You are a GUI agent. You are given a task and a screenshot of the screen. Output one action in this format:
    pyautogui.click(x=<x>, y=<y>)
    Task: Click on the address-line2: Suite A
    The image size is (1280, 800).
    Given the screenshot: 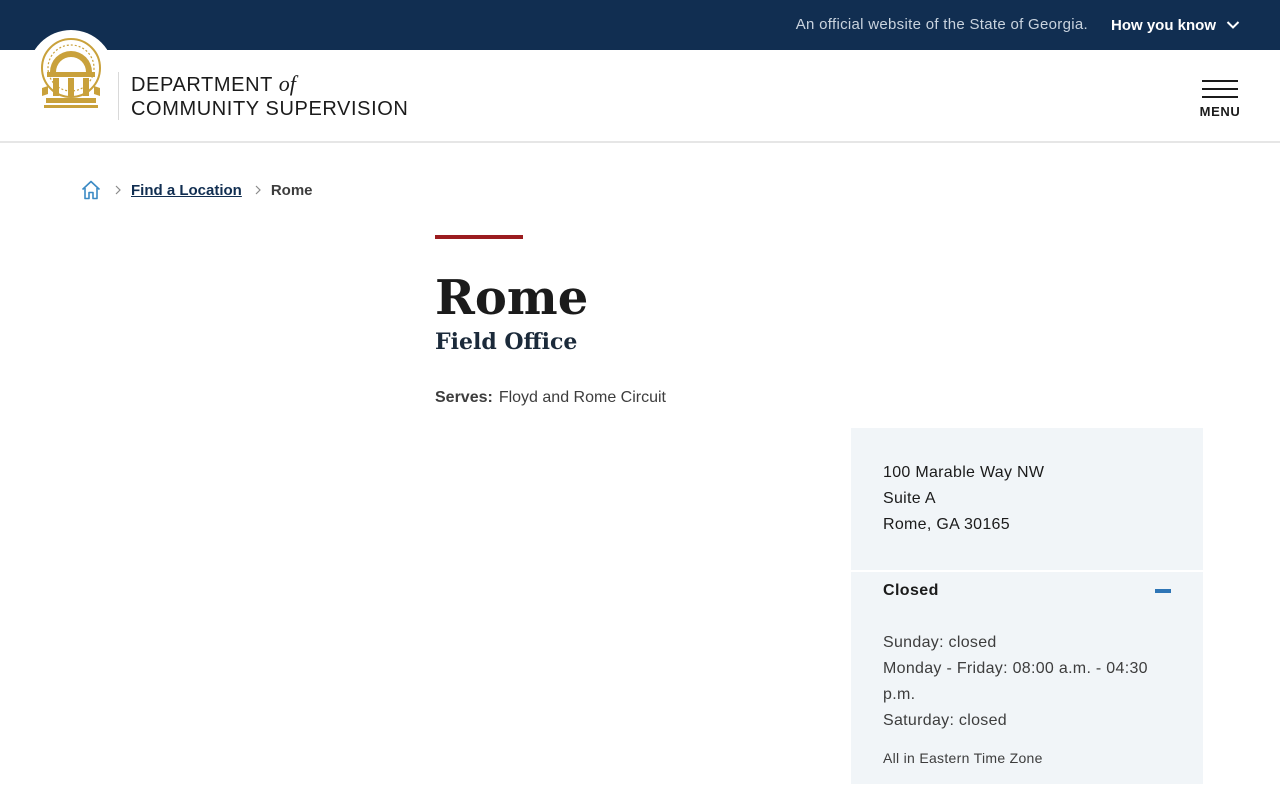 What is the action you would take?
    pyautogui.click(x=909, y=498)
    